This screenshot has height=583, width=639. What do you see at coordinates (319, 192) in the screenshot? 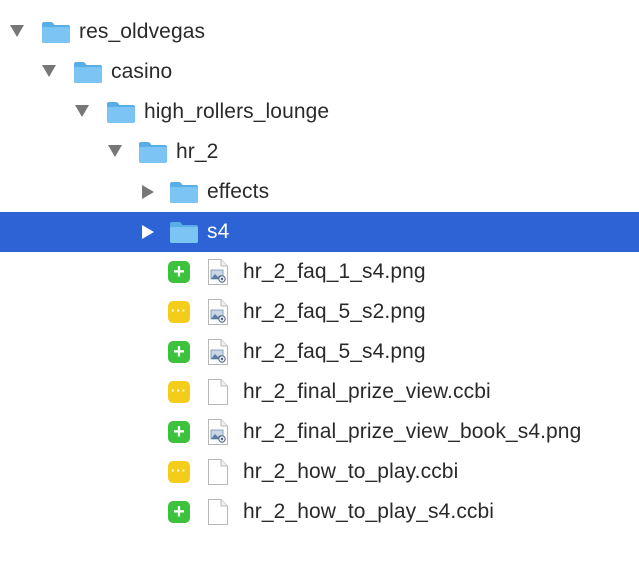
I see `tree-row-effects: effects` at bounding box center [319, 192].